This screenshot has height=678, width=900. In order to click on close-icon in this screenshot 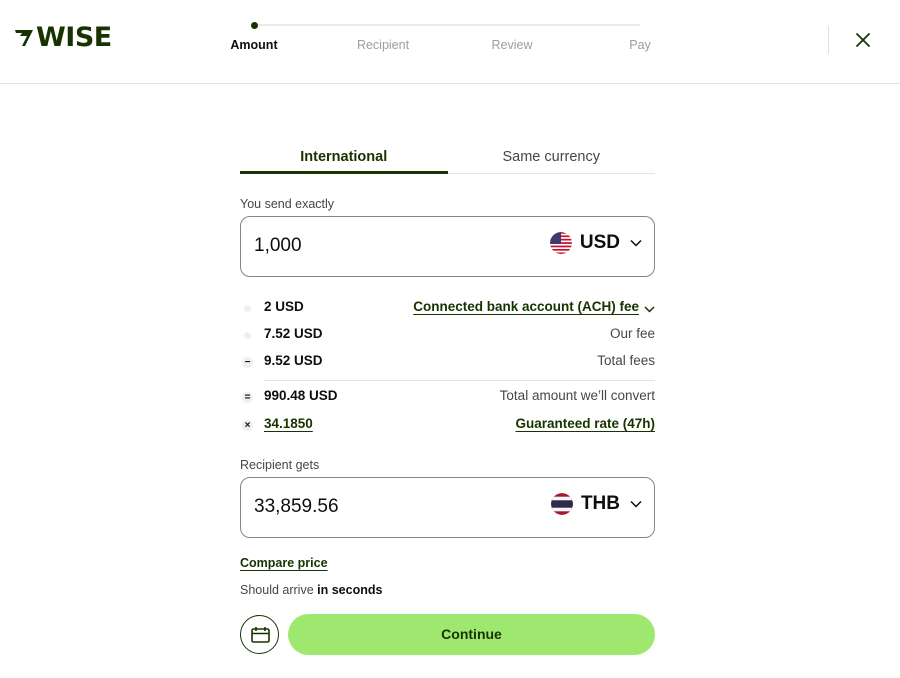, I will do `click(863, 40)`.